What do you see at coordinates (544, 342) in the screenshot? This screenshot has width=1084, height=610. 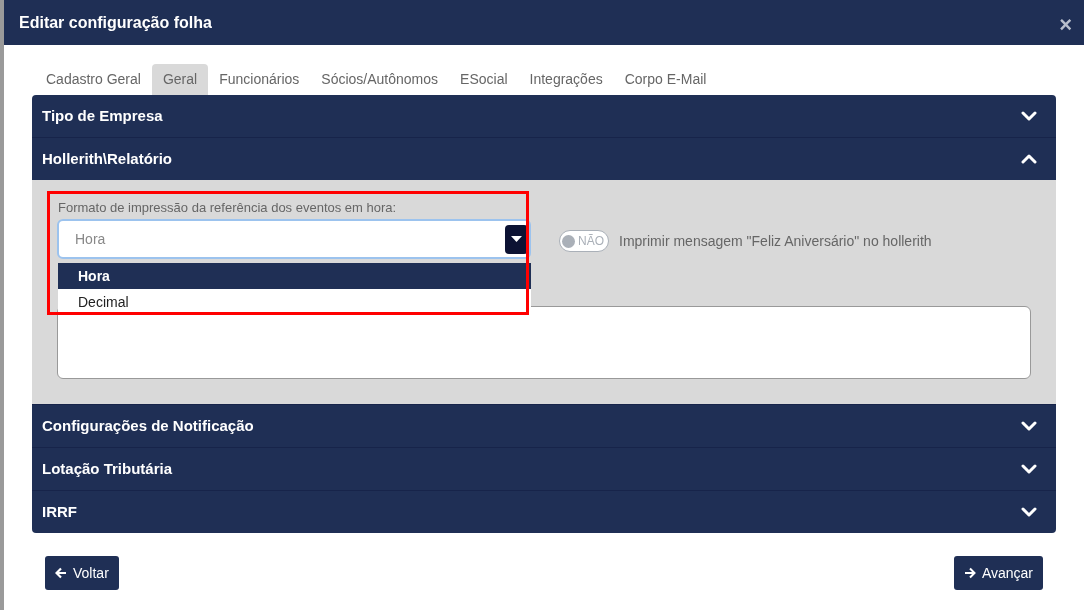 I see `text-area` at bounding box center [544, 342].